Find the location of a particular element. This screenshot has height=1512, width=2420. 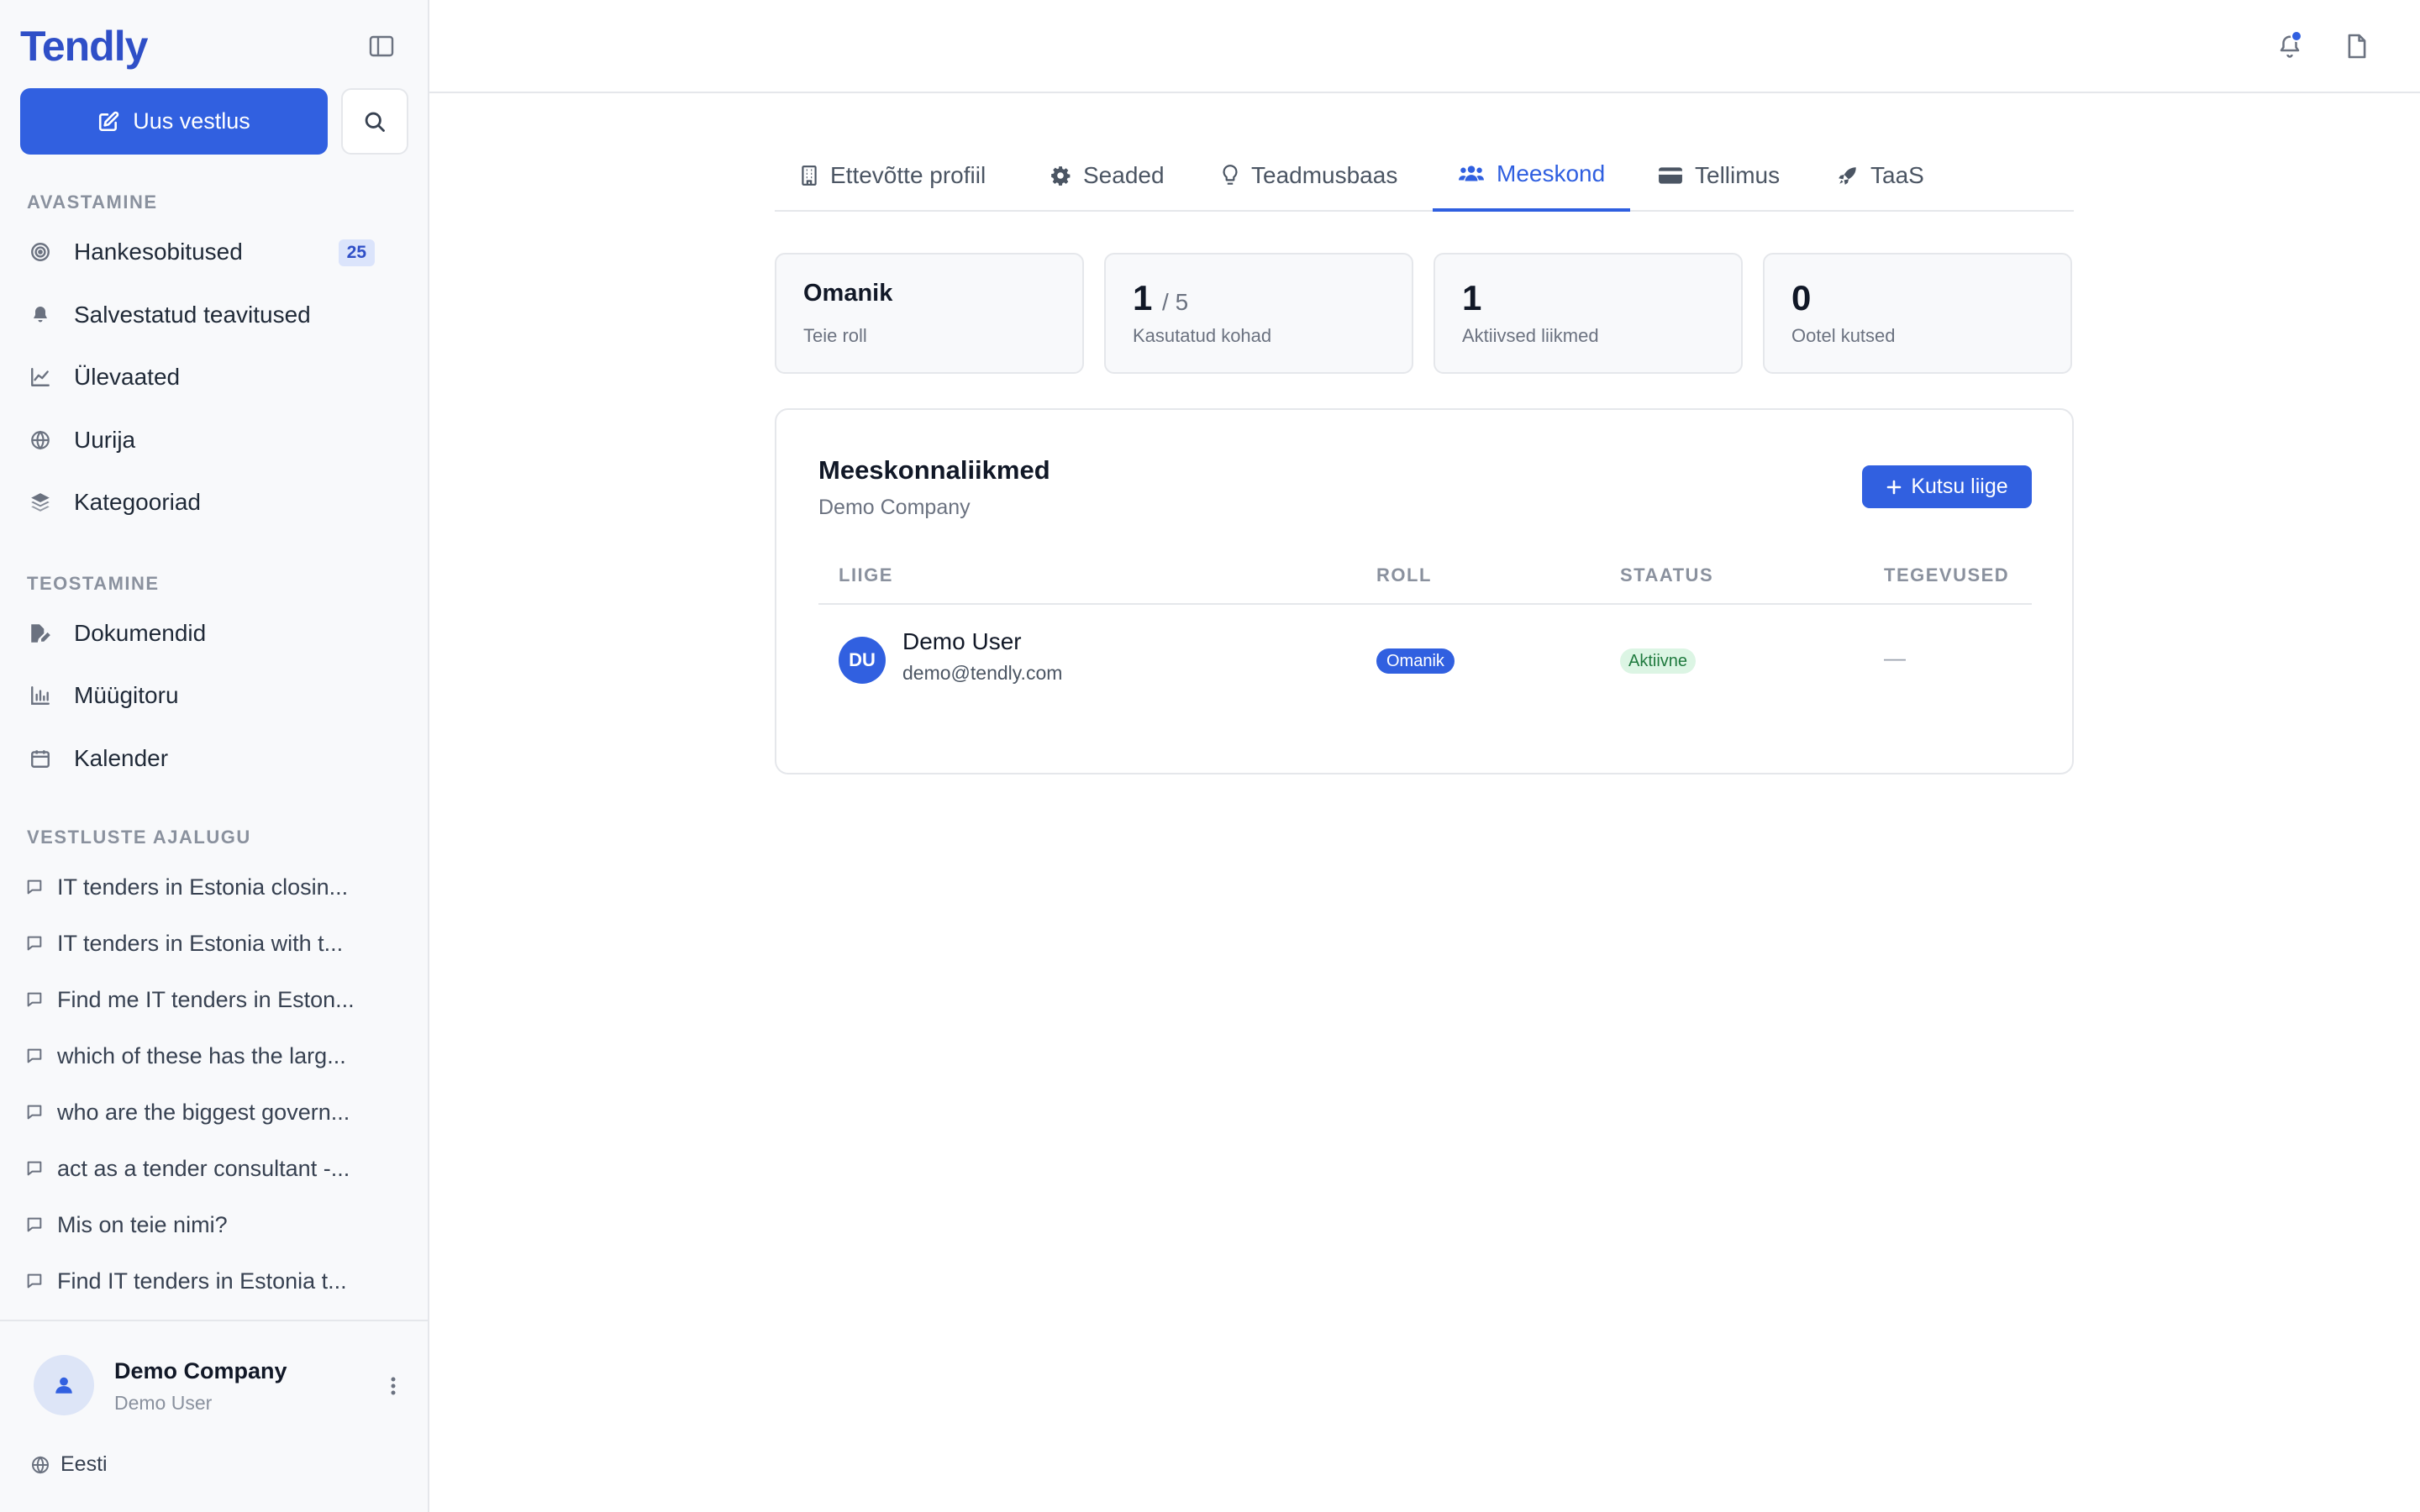

section-title-create: TEOSTAMINE is located at coordinates (94, 583).